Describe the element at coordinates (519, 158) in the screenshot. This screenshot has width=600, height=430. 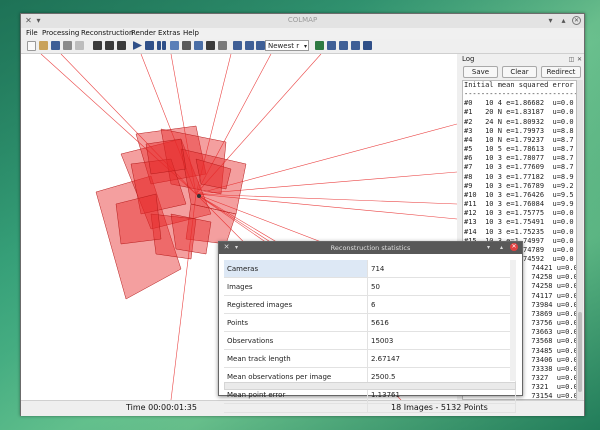
I see `log-line: #6 10 3 e=1.78077 u=8.7` at that location.